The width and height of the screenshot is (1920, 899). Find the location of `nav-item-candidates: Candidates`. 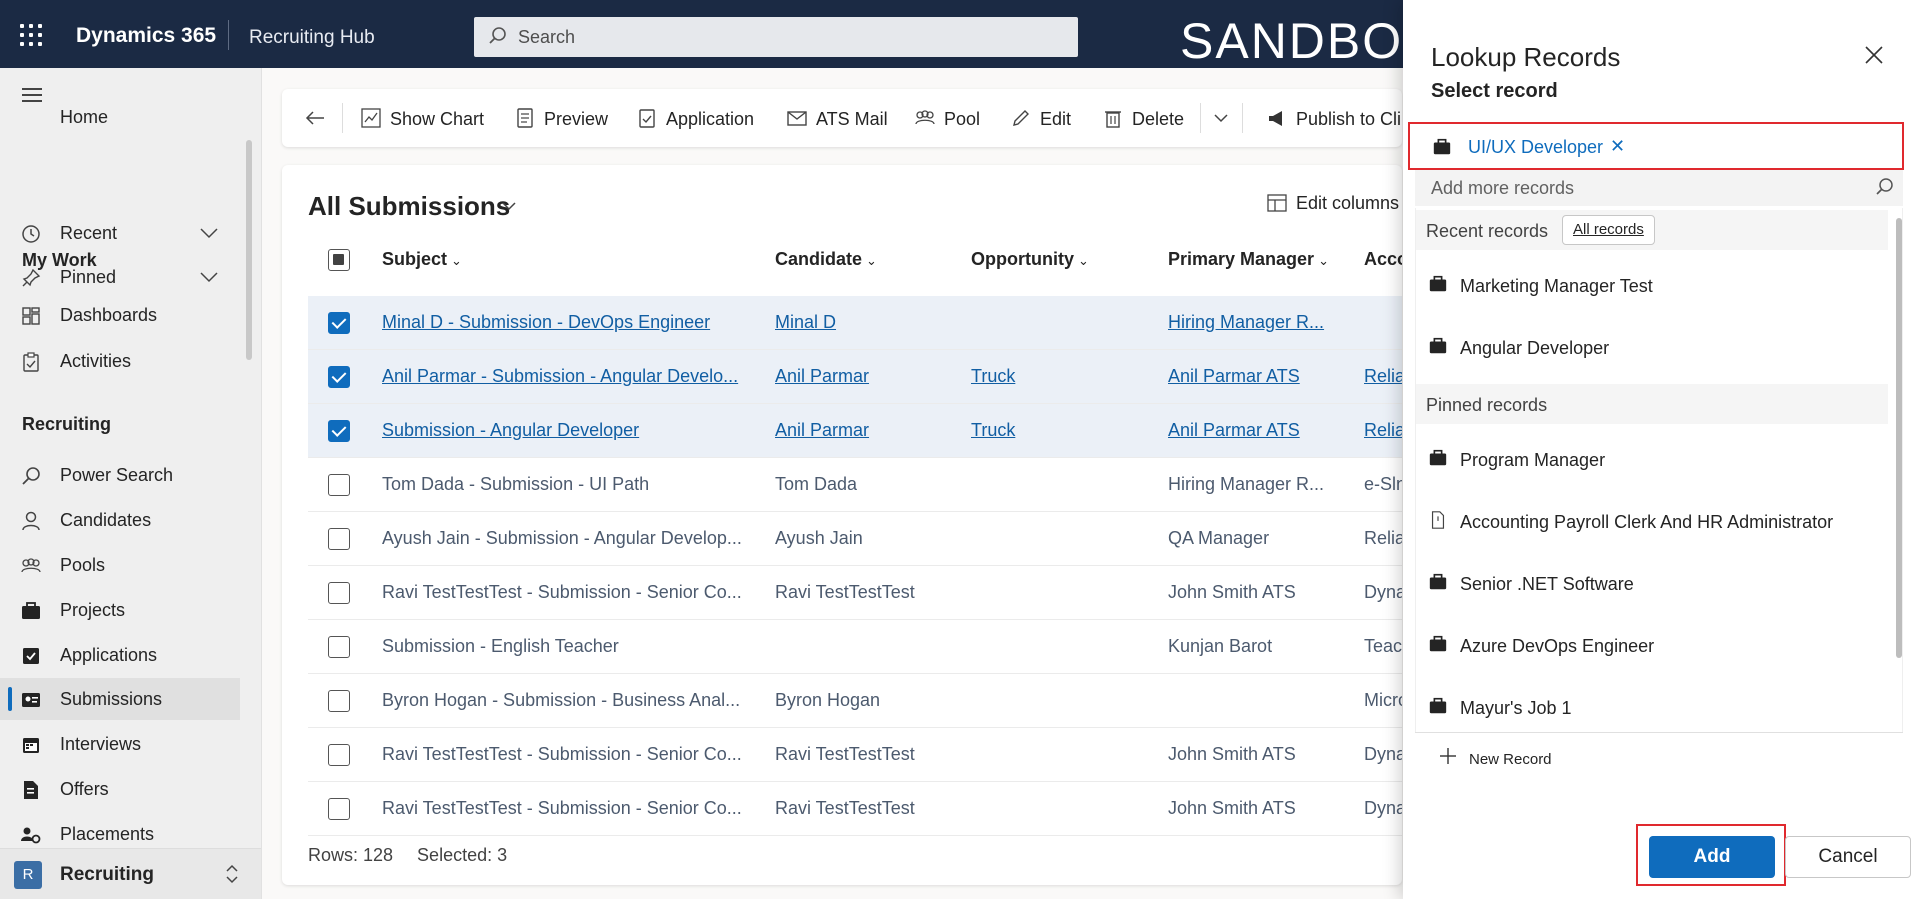

nav-item-candidates: Candidates is located at coordinates (120, 520).